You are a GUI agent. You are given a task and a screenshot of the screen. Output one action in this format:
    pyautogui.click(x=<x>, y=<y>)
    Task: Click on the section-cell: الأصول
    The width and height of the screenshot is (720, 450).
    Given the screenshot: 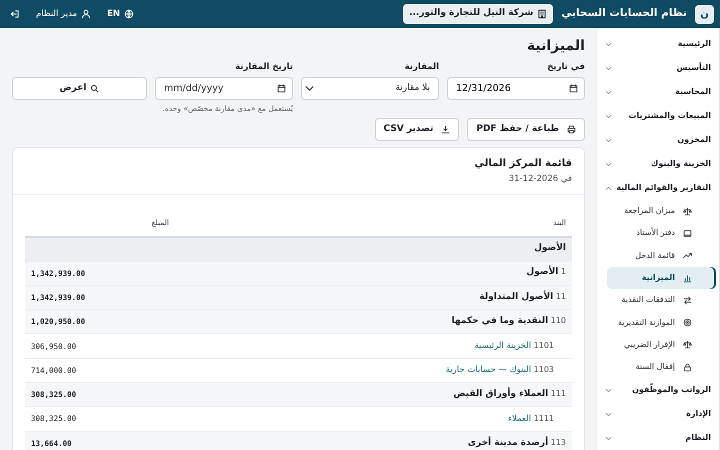 What is the action you would take?
    pyautogui.click(x=298, y=249)
    